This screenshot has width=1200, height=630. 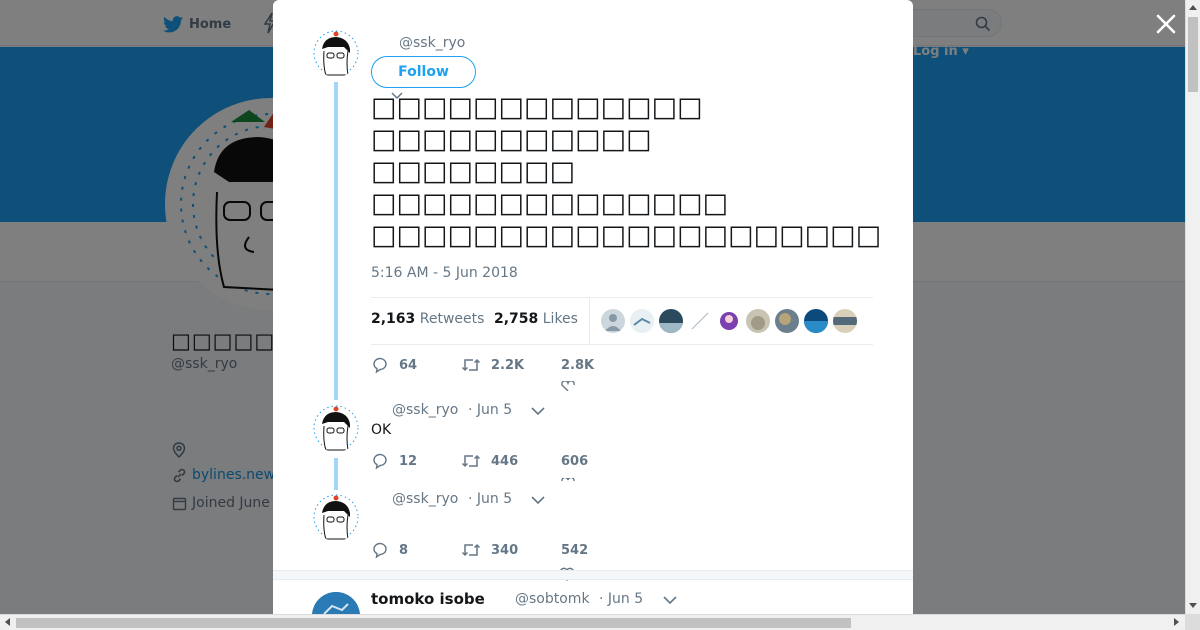 I want to click on tweet-text-line: □□□□□□□□, so click(x=473, y=171).